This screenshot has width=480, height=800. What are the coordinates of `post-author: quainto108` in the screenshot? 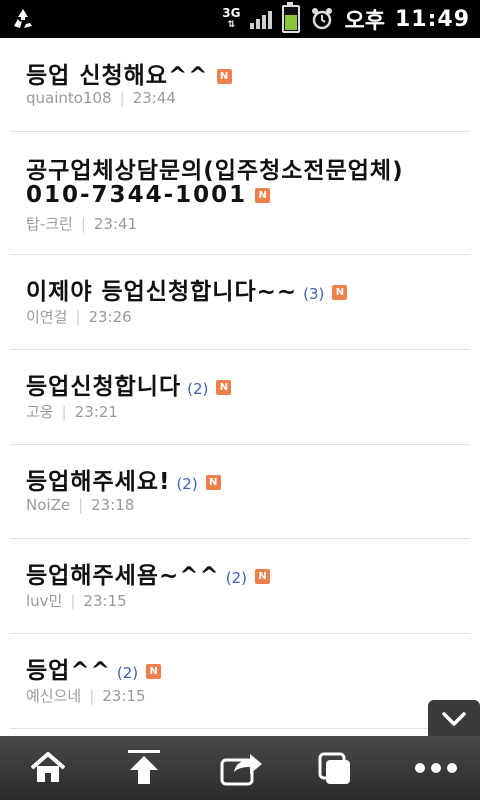 It's located at (69, 98).